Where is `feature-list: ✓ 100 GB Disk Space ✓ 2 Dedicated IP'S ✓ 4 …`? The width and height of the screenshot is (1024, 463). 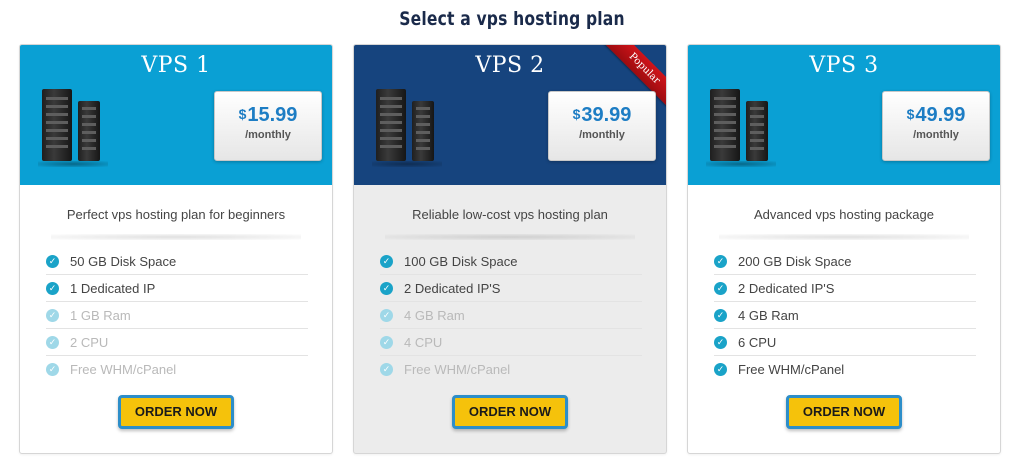 feature-list: ✓ 100 GB Disk Space ✓ 2 Dedicated IP'S ✓ 4 … is located at coordinates (511, 315).